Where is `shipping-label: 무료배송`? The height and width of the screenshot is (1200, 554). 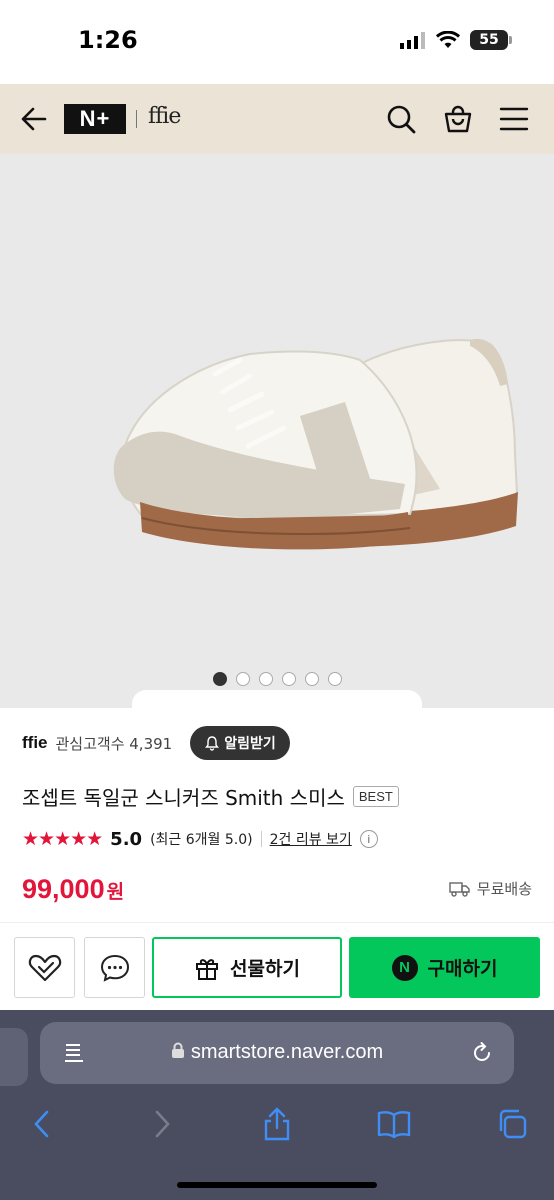 shipping-label: 무료배송 is located at coordinates (504, 889).